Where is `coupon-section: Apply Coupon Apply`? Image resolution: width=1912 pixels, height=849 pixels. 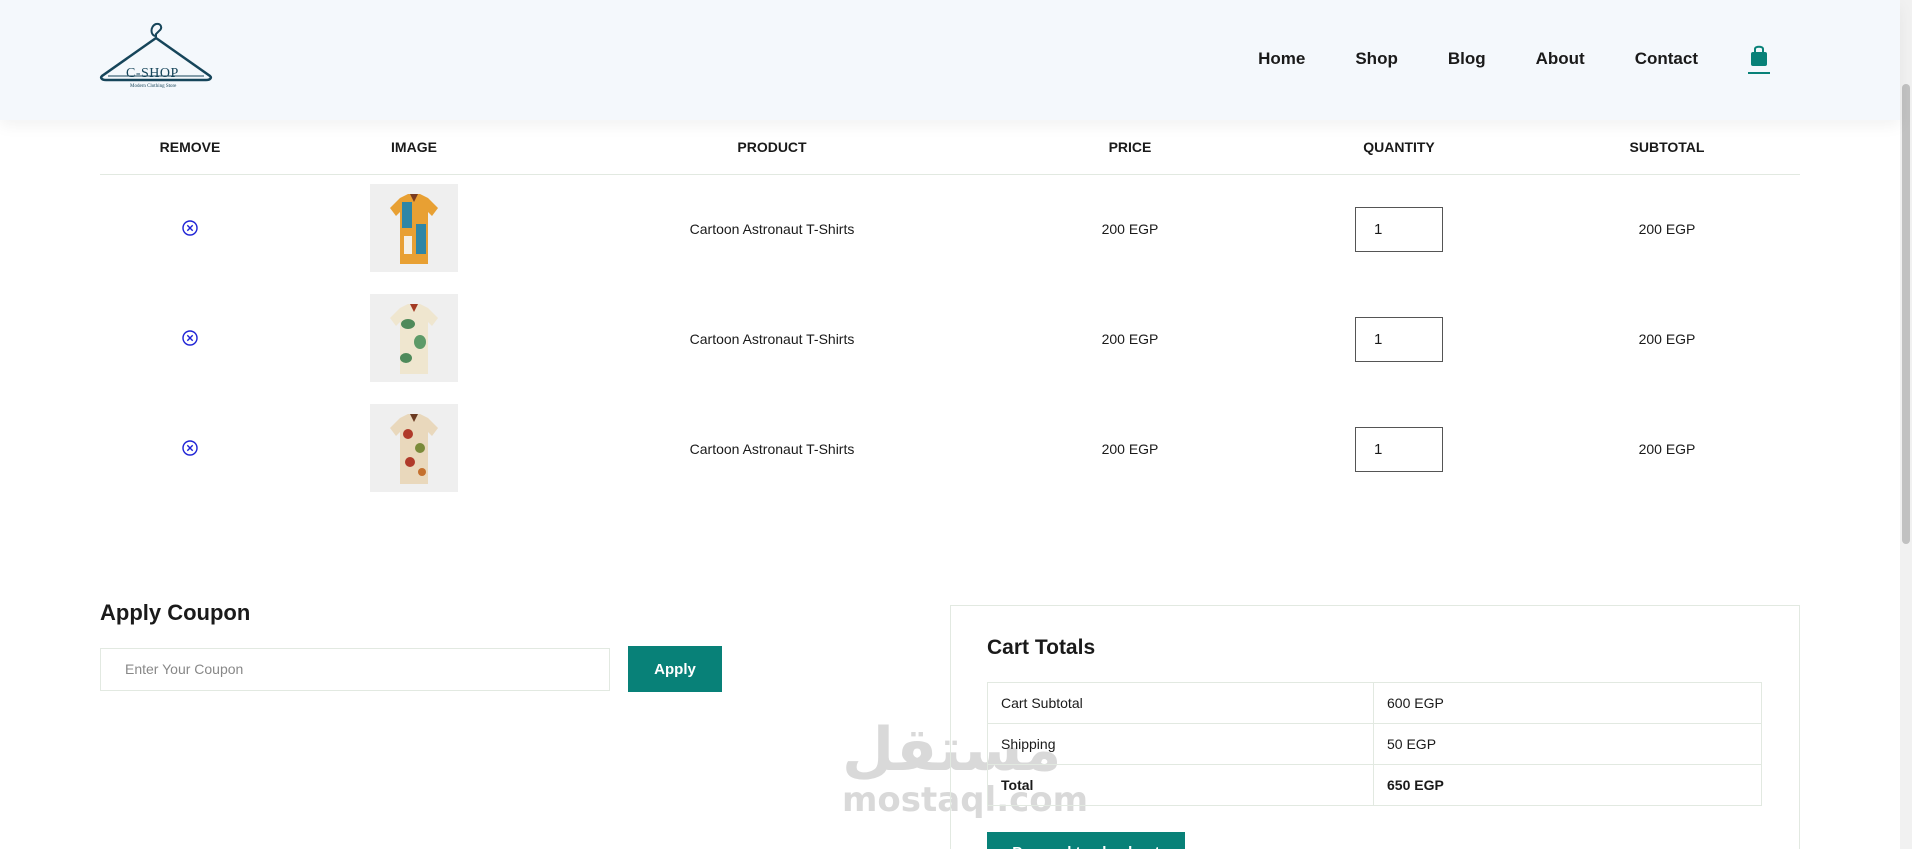
coupon-section: Apply Coupon Apply is located at coordinates (411, 646).